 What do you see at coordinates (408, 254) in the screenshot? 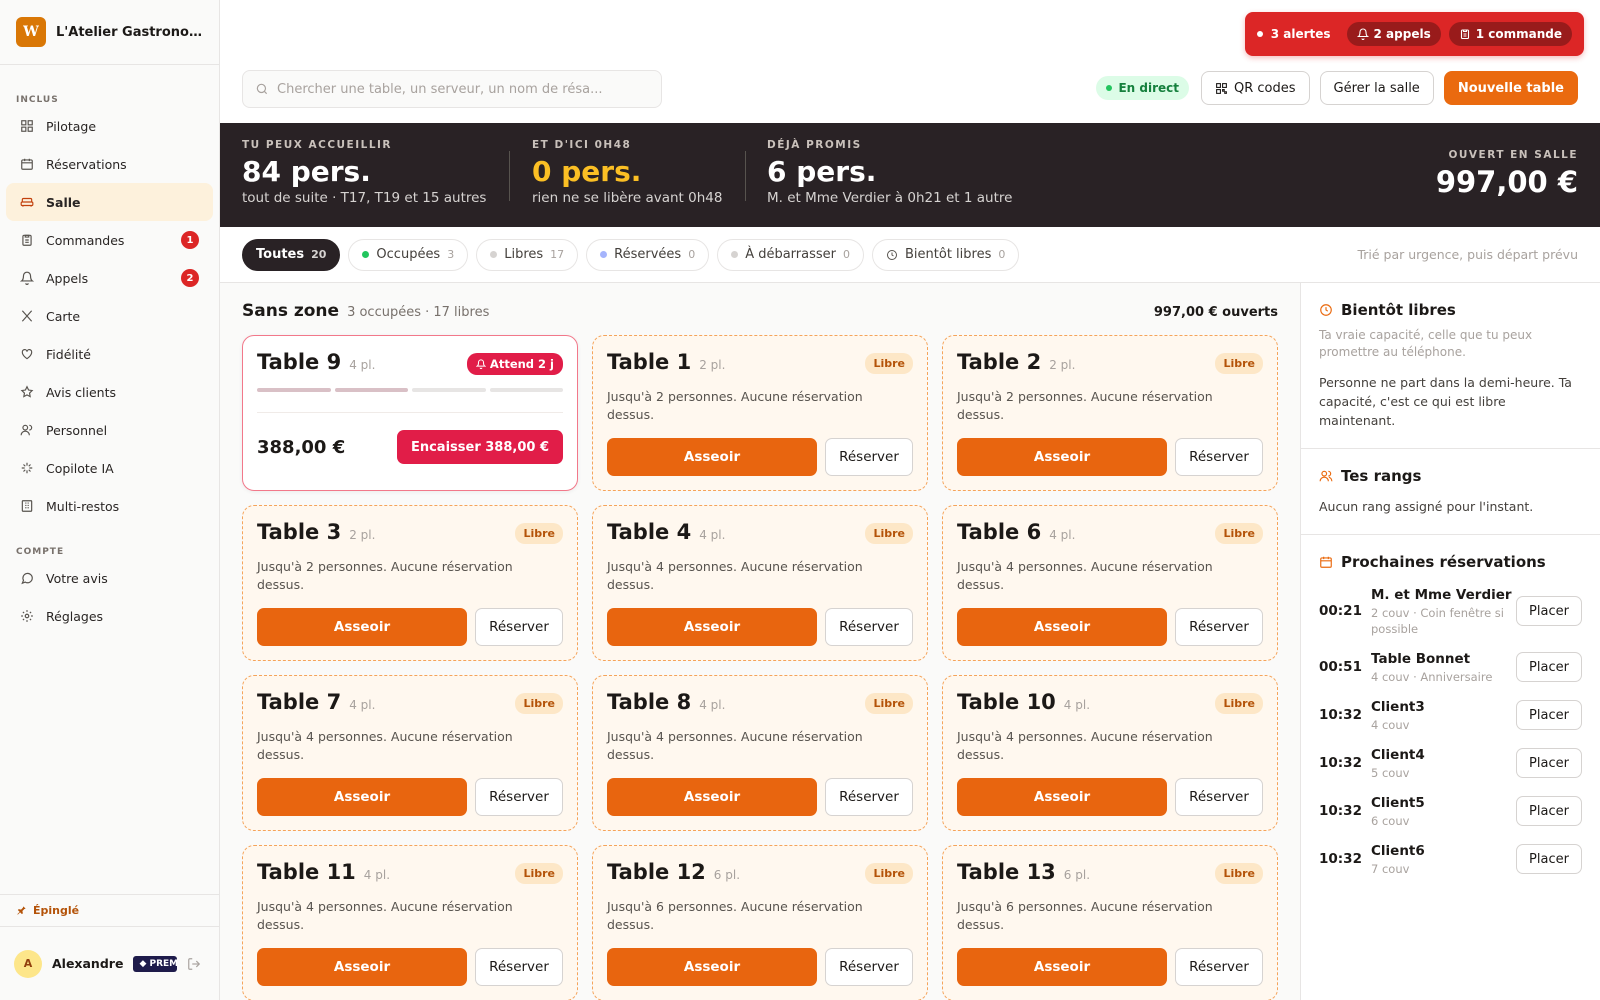
I see `filter-chip: Occupées 3` at bounding box center [408, 254].